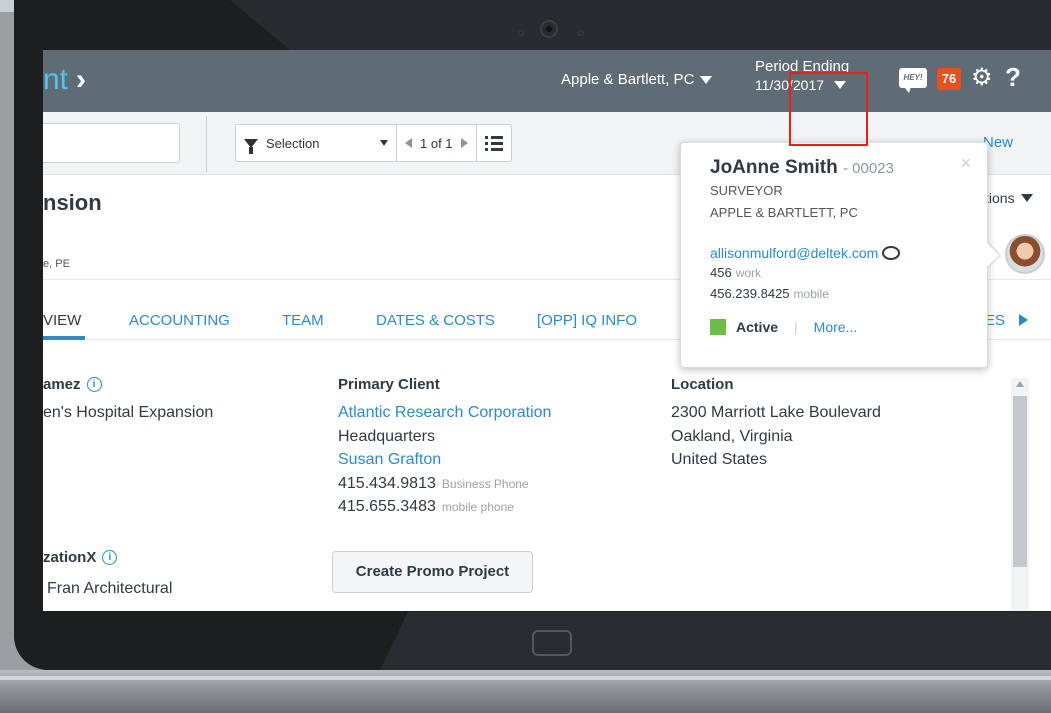 This screenshot has height=713, width=1051. What do you see at coordinates (62, 320) in the screenshot?
I see `tab-overview: VIEW` at bounding box center [62, 320].